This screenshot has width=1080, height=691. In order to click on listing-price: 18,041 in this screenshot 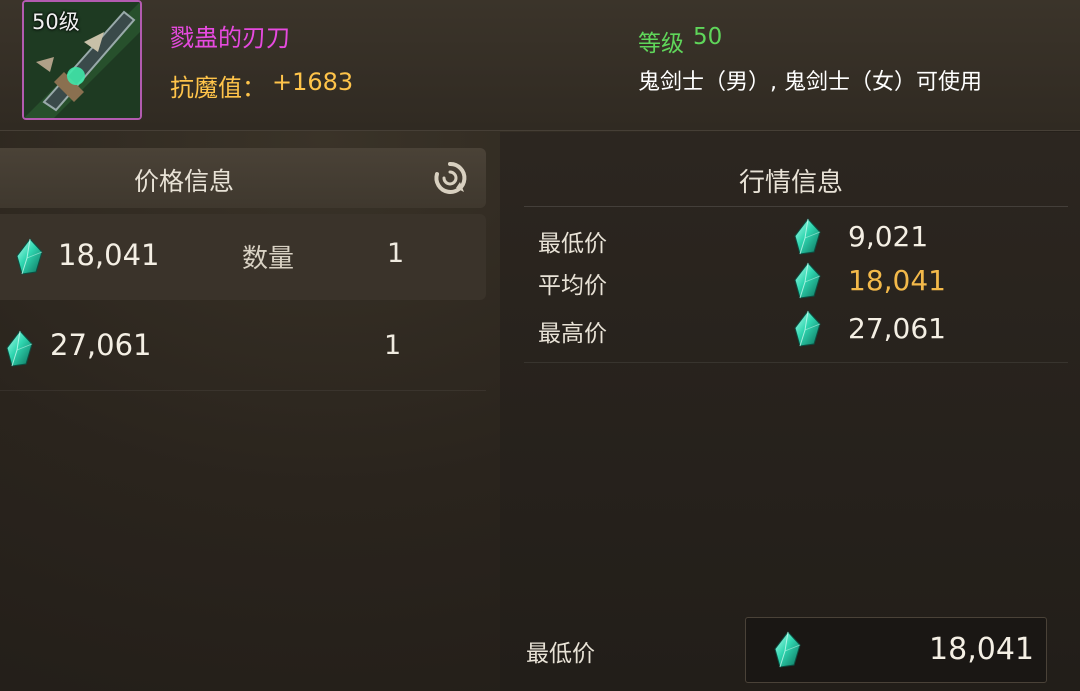, I will do `click(109, 255)`.